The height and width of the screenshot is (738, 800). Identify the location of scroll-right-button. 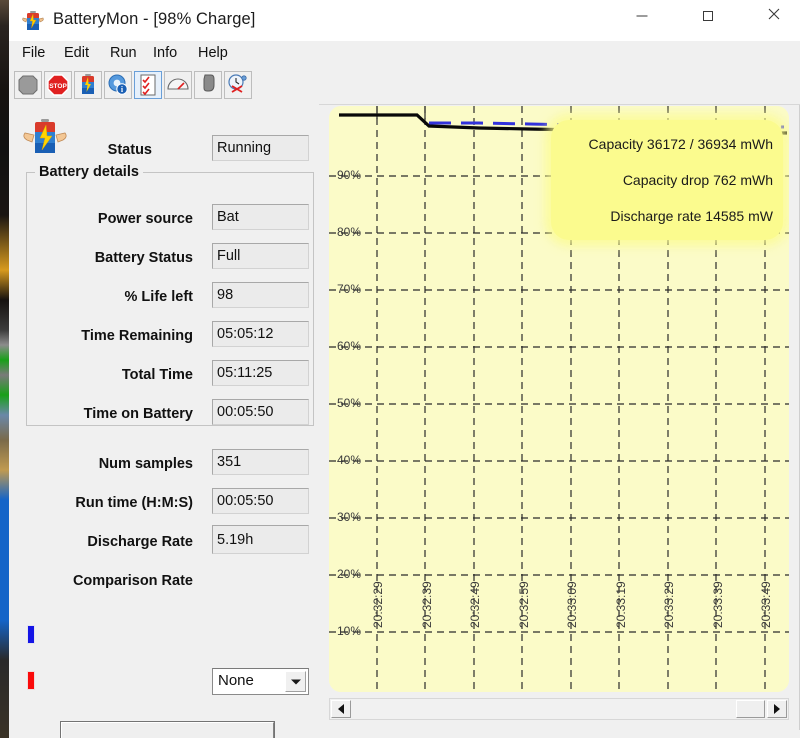
(777, 709).